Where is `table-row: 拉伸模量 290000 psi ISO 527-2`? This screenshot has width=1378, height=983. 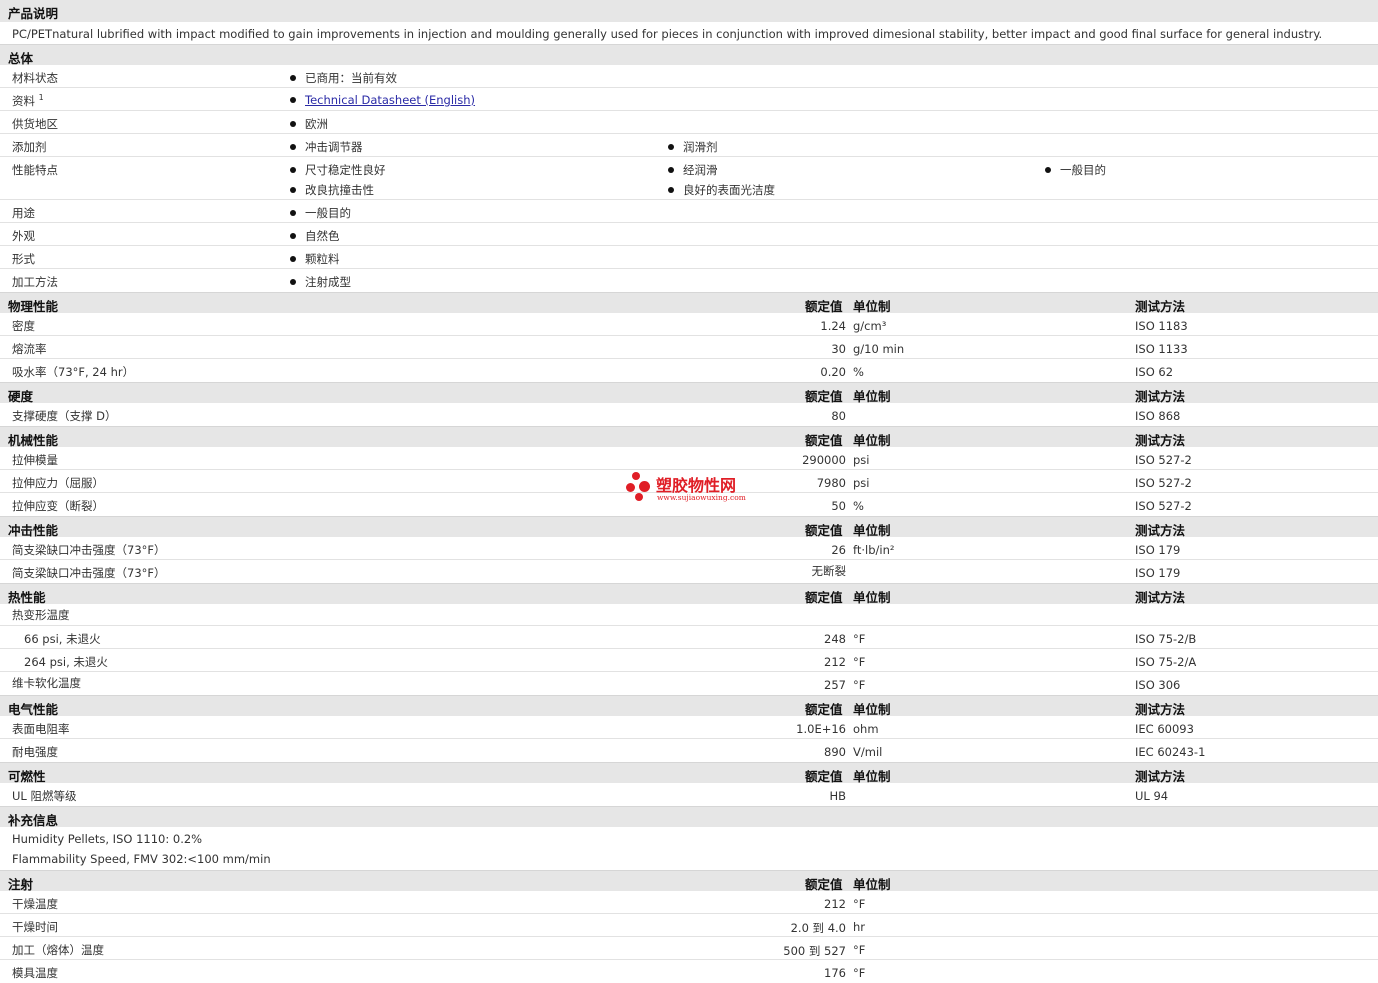
table-row: 拉伸模量 290000 psi ISO 527-2 is located at coordinates (689, 458).